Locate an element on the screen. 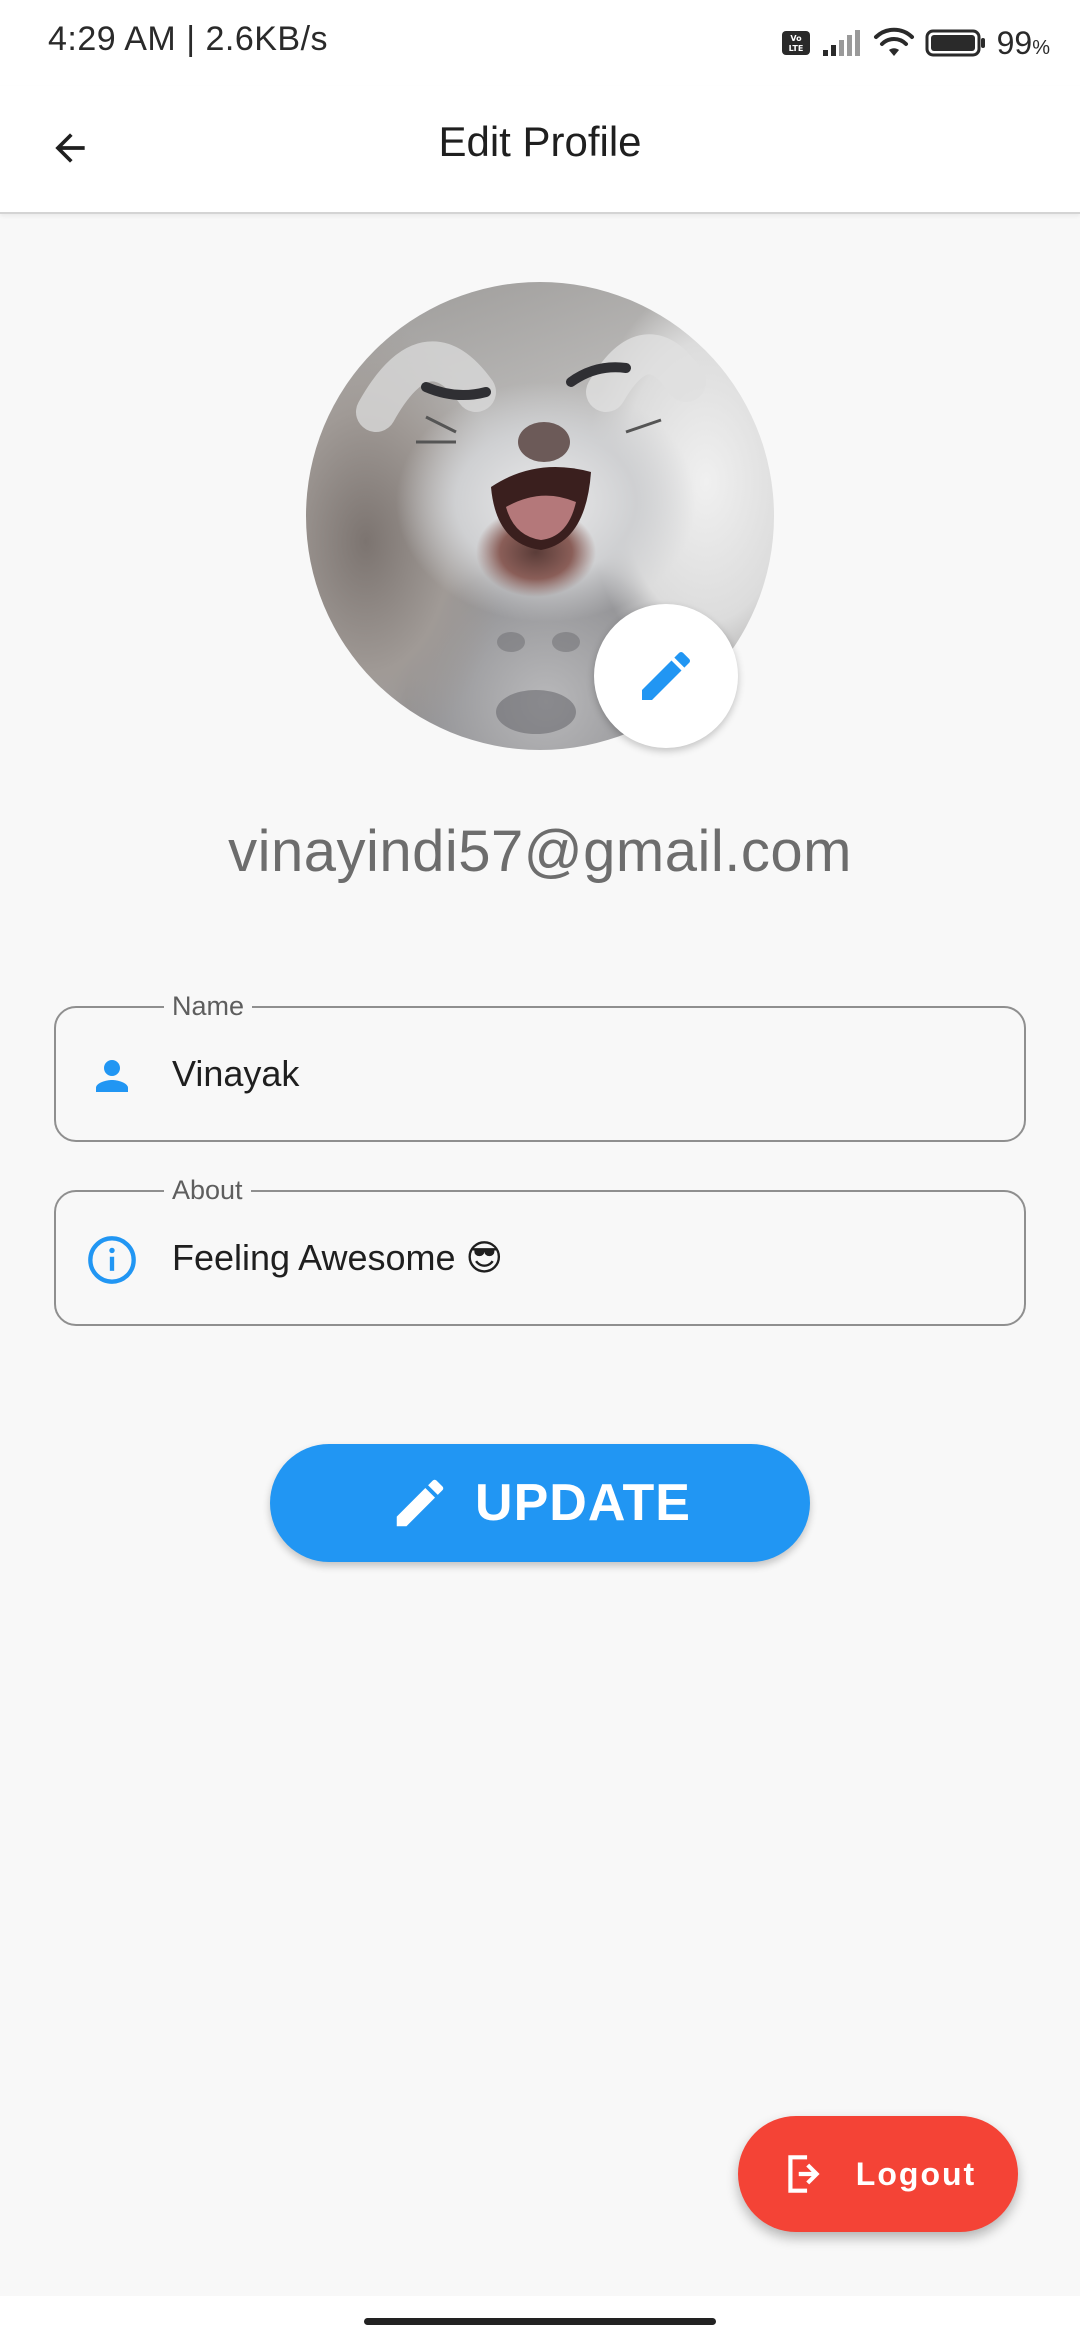 The image size is (1080, 2340). logout-button: Logout is located at coordinates (878, 2174).